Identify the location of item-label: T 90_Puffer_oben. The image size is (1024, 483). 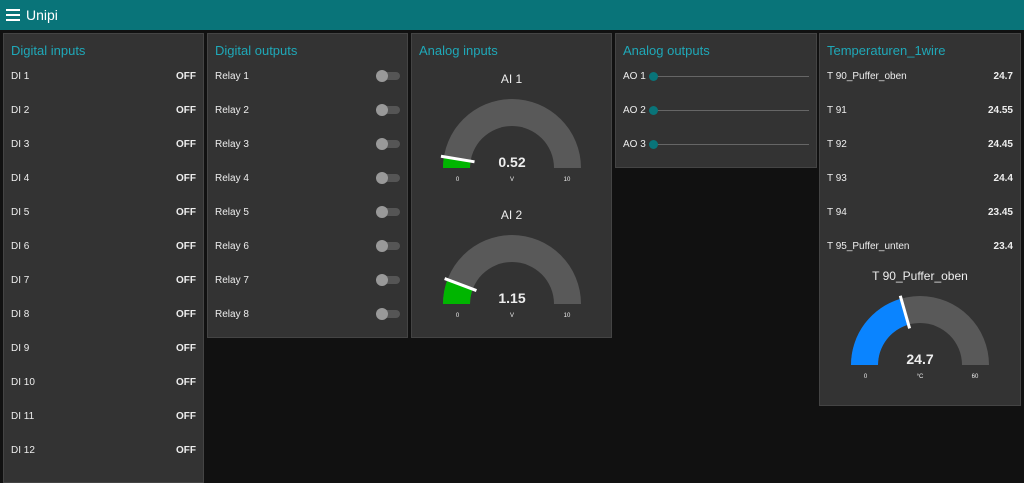
(867, 76).